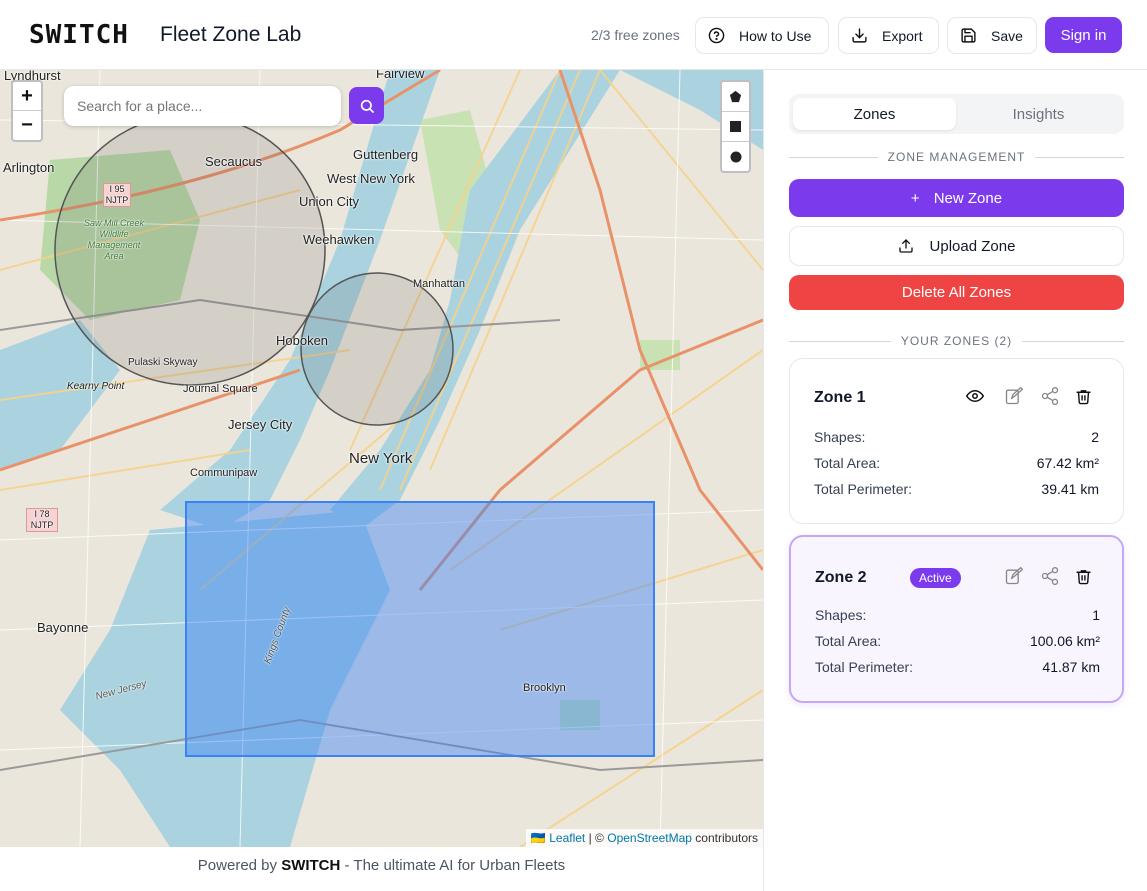  I want to click on area-label: Total Area:, so click(847, 463).